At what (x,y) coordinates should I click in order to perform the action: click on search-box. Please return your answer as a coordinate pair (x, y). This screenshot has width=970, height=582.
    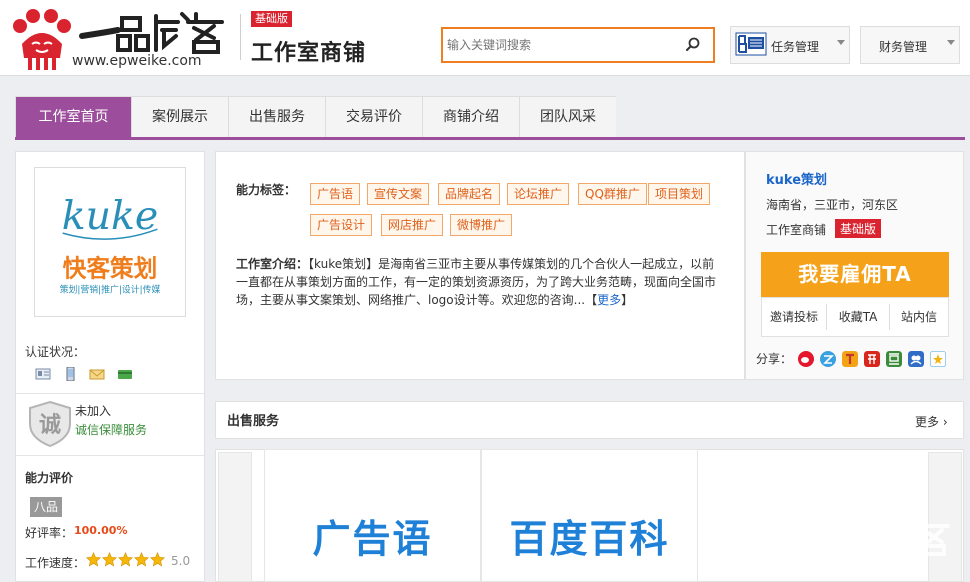
    Looking at the image, I should click on (578, 45).